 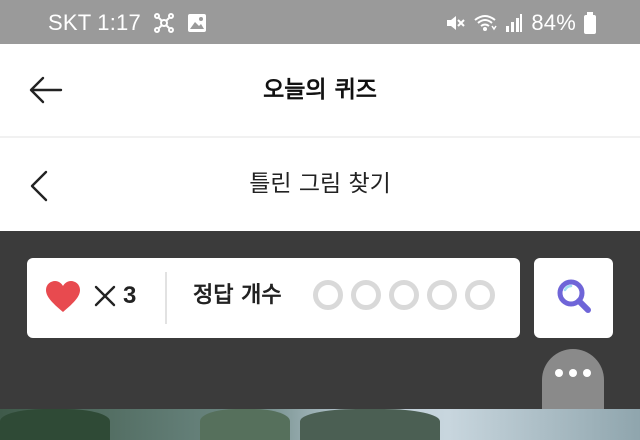 I want to click on status-bar-right: 84%, so click(x=520, y=23).